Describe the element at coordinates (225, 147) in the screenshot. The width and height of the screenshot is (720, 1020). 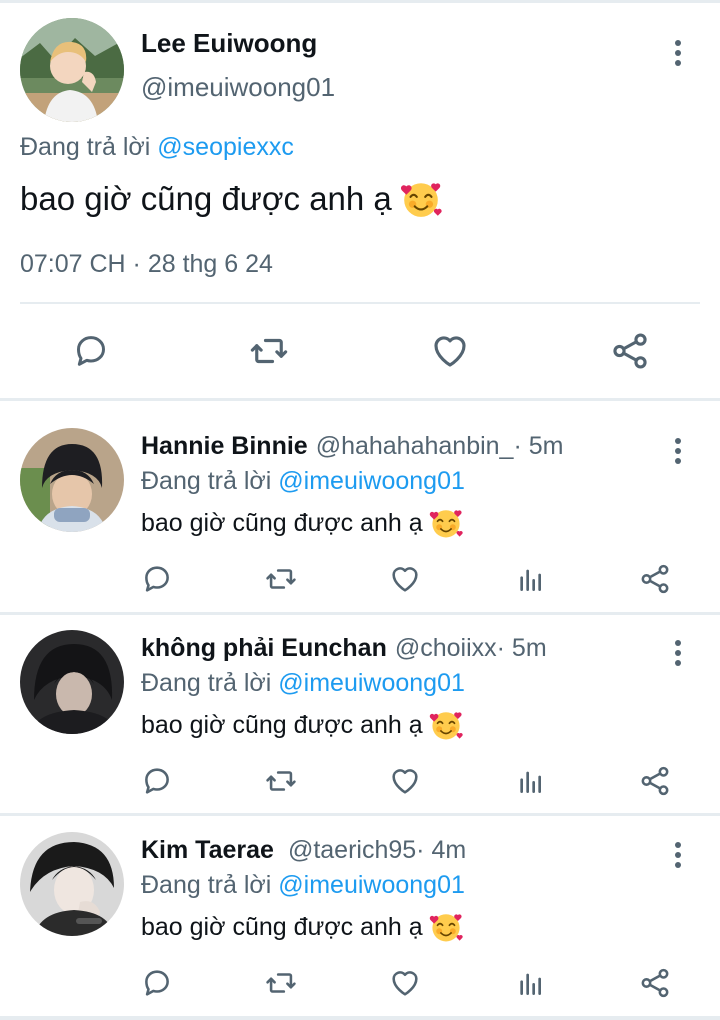
I see `replying-to-link: @seopiexxc` at that location.